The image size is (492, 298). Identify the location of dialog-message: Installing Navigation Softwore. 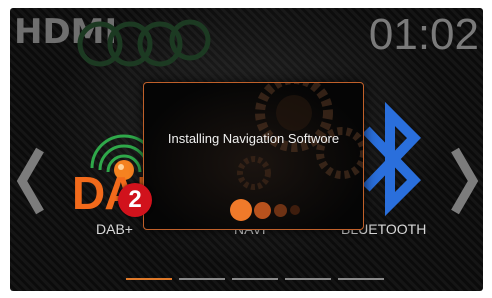
(253, 138).